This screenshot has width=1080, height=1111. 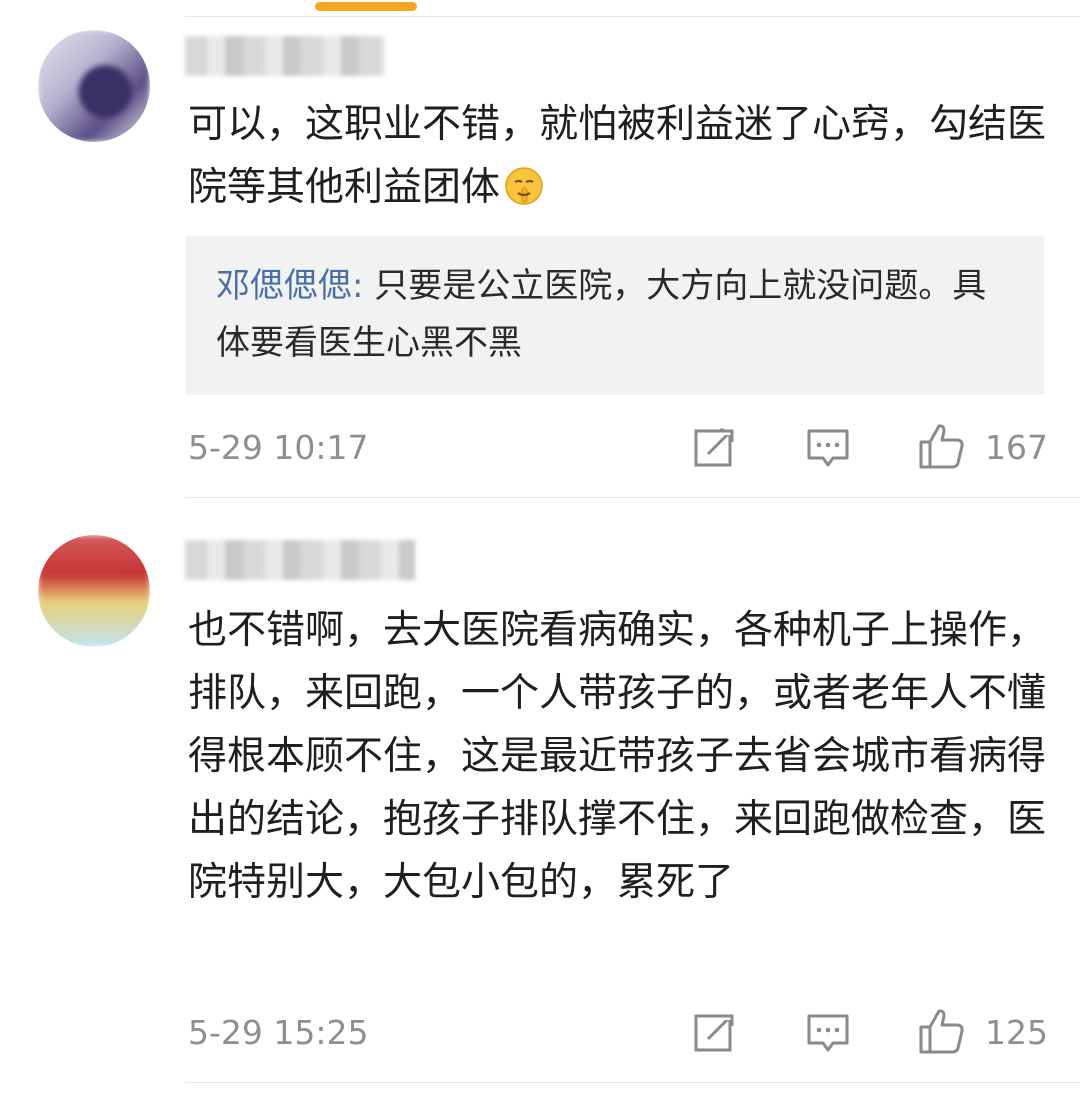 I want to click on comment-text: 可以，这职业不错，就怕被利益迷了心窍，勾结医院等其他利益团体, so click(x=617, y=156).